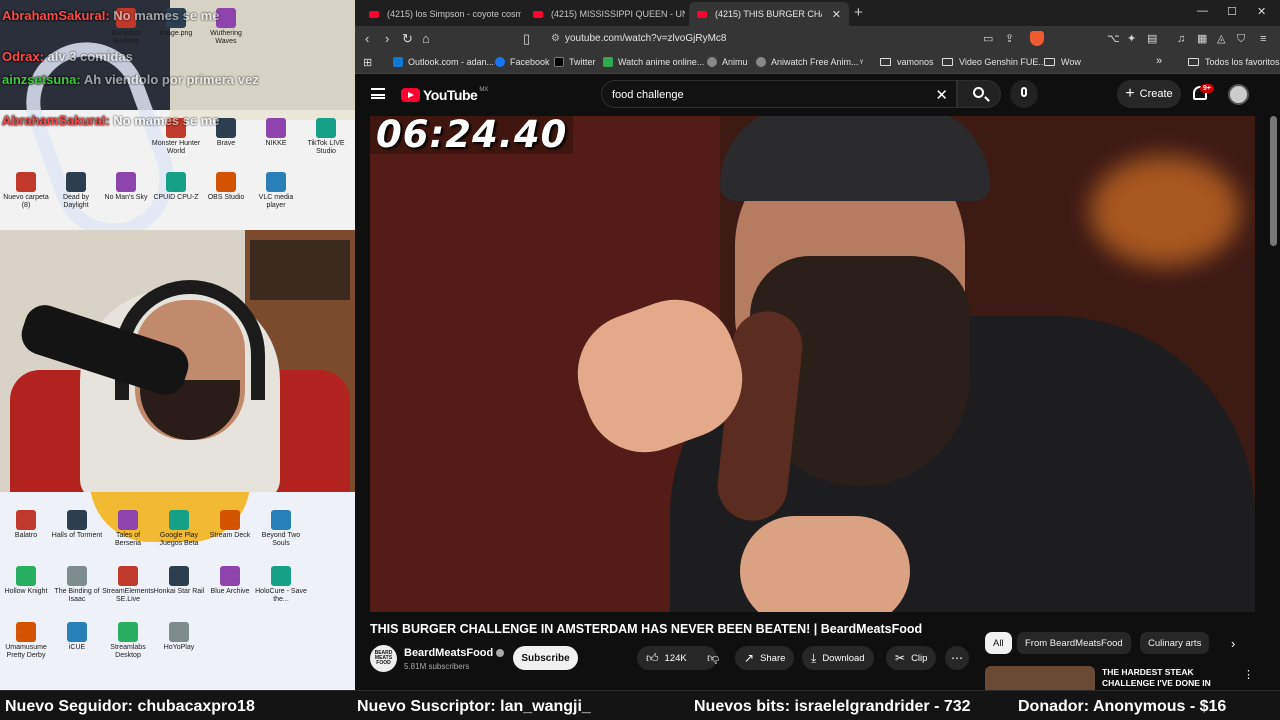 The height and width of the screenshot is (720, 1280). Describe the element at coordinates (645, 38) in the screenshot. I see `address-bar: youtube.com/watch?v=zlvoGjRyMc8` at that location.